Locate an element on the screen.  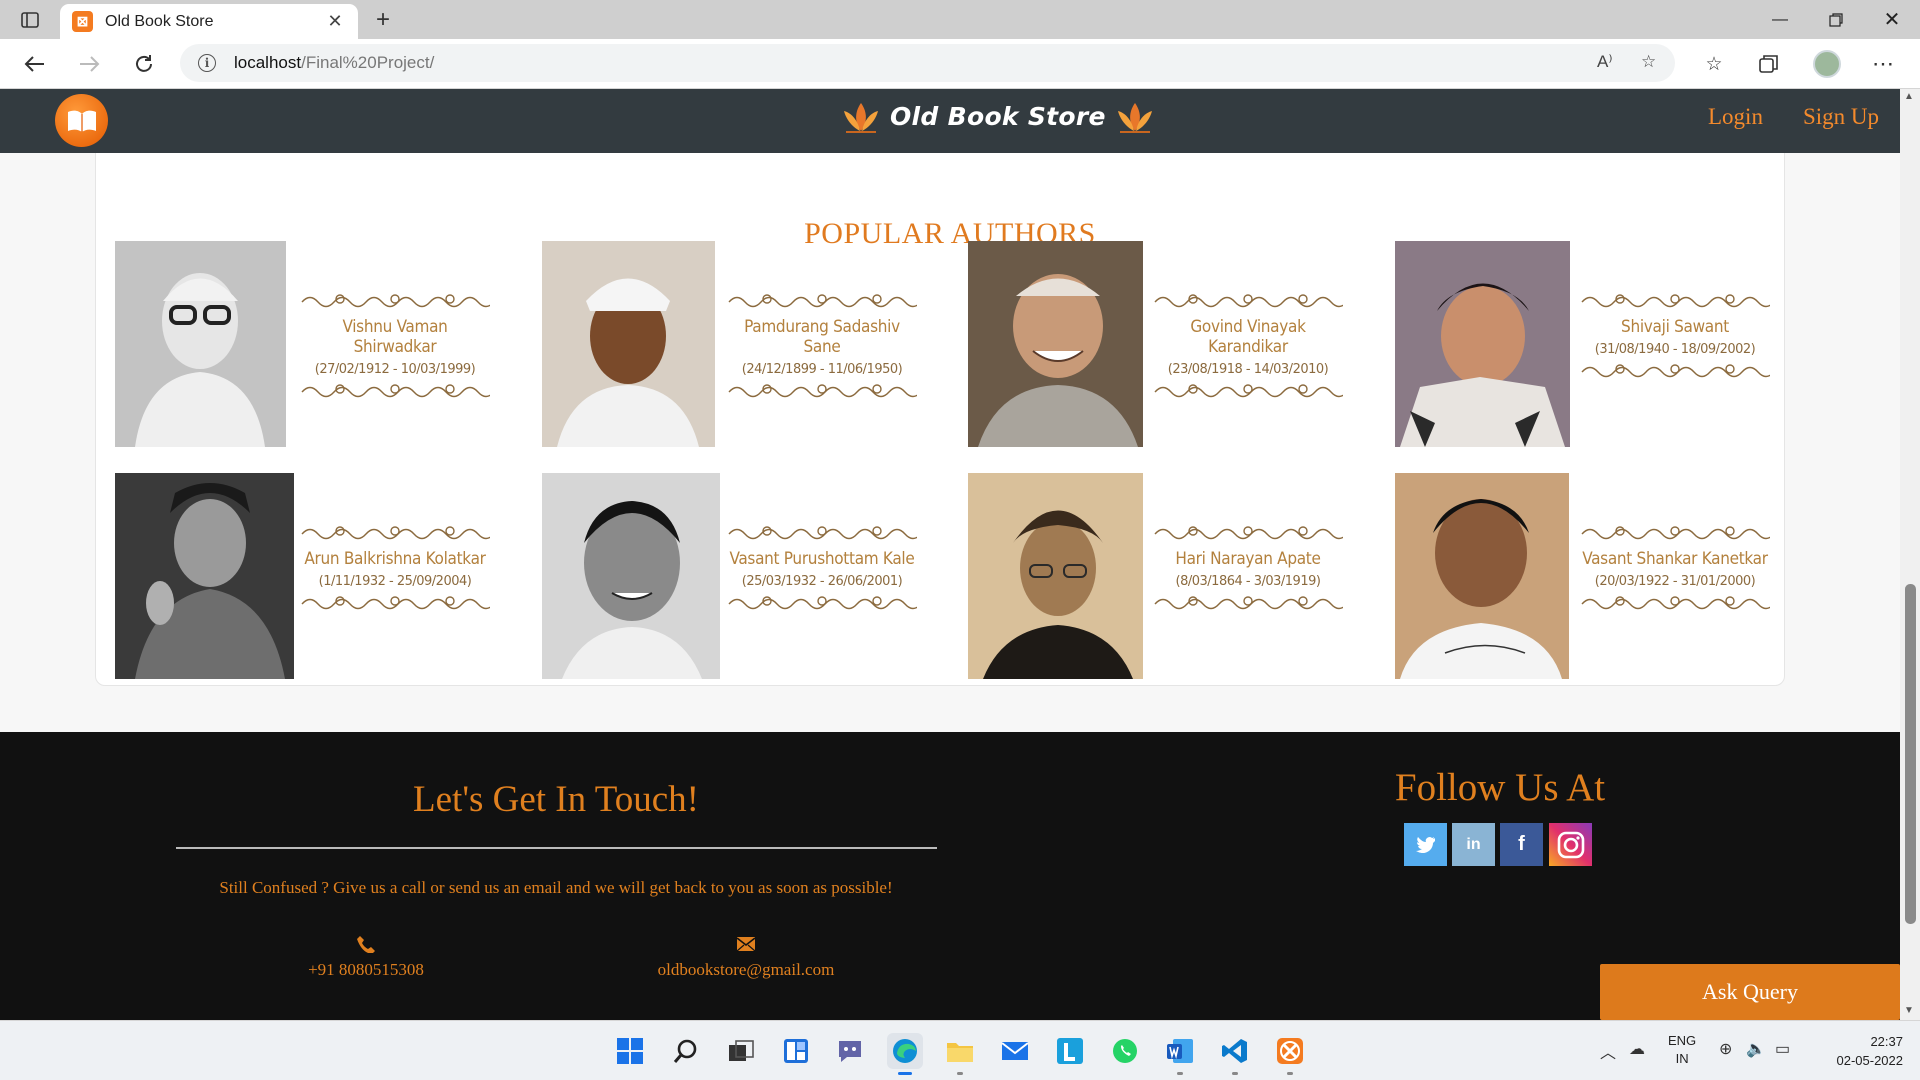
back-button is located at coordinates (35, 64).